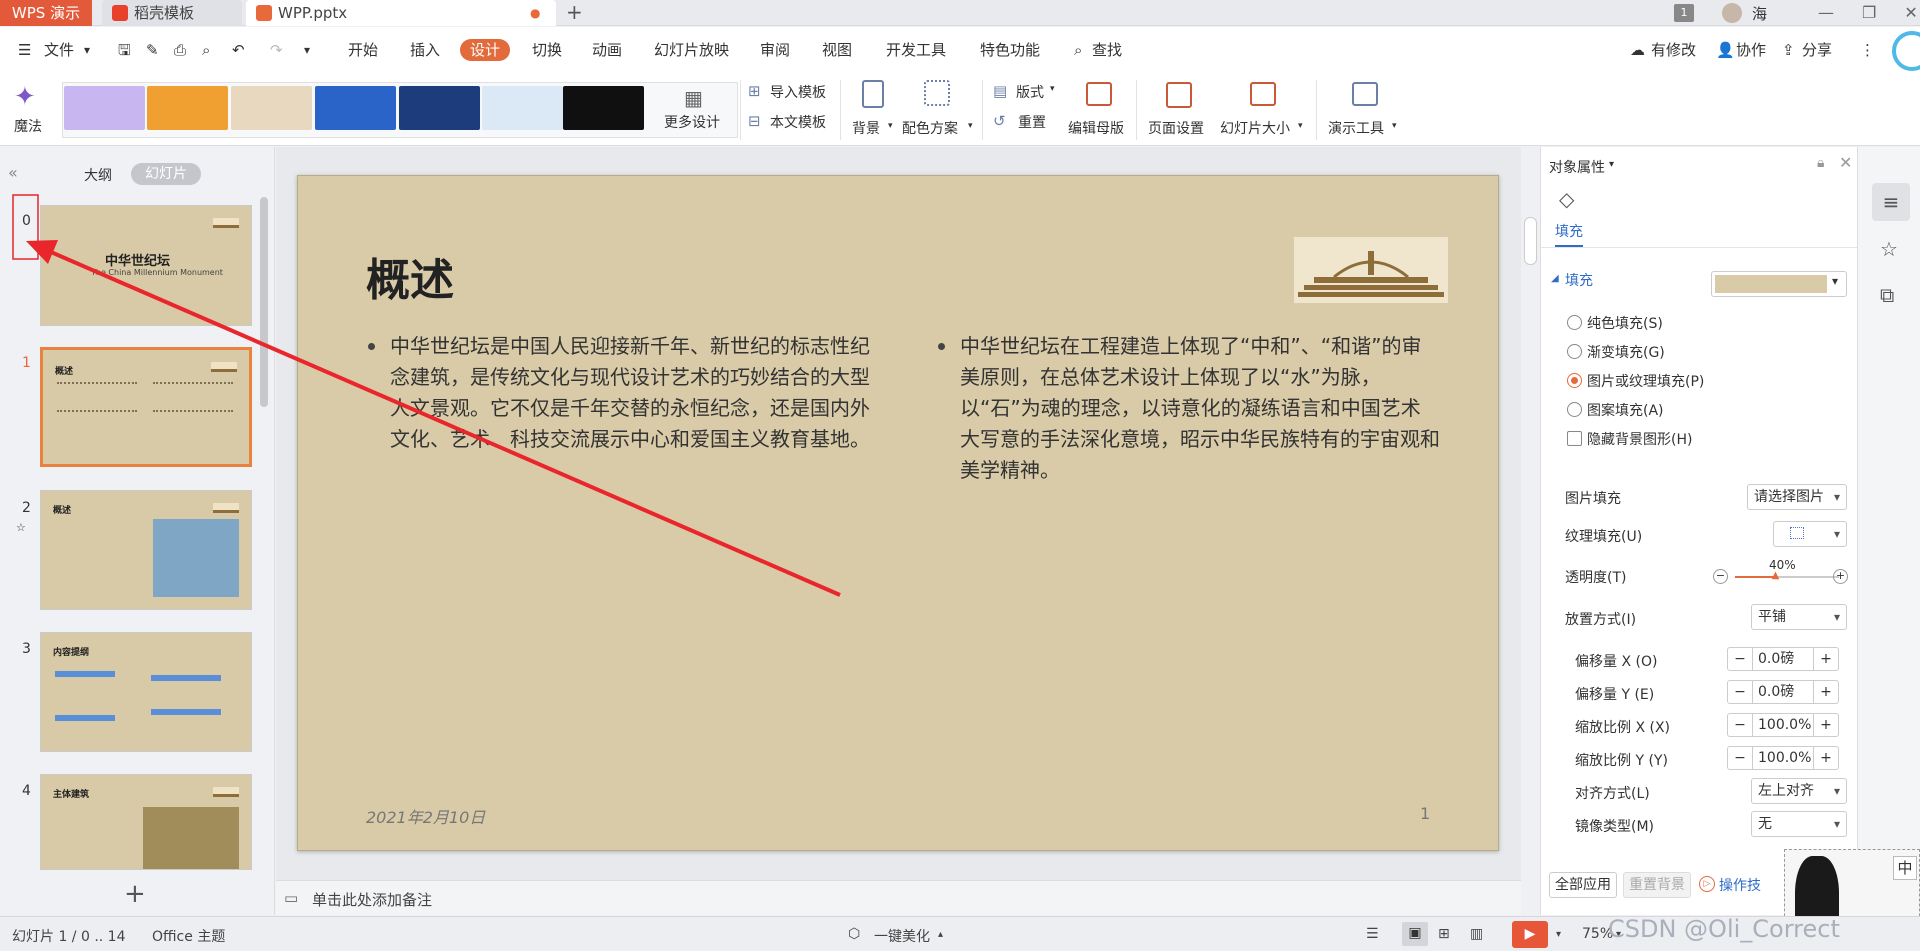  Describe the element at coordinates (930, 128) in the screenshot. I see `color-scheme-button: 配色方案` at that location.